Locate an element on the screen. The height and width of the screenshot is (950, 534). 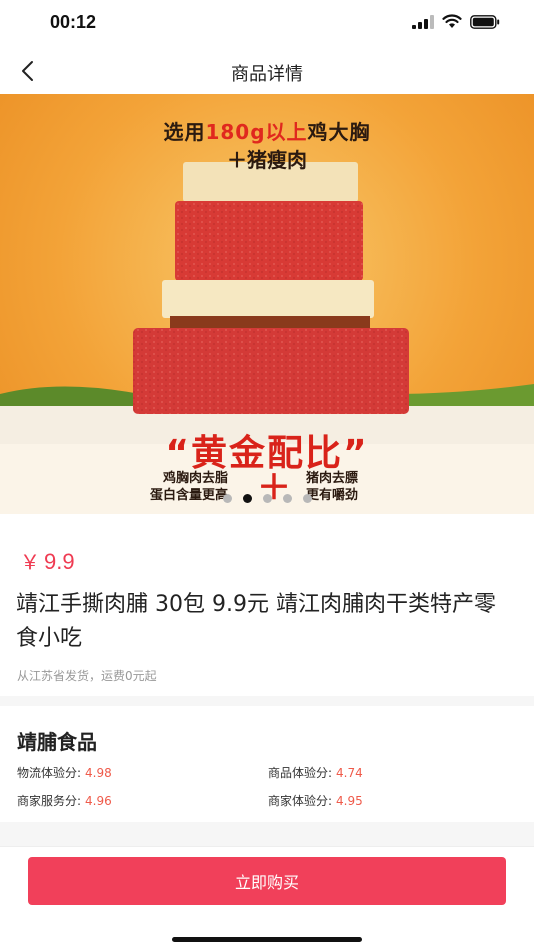
home-indicator is located at coordinates (267, 939).